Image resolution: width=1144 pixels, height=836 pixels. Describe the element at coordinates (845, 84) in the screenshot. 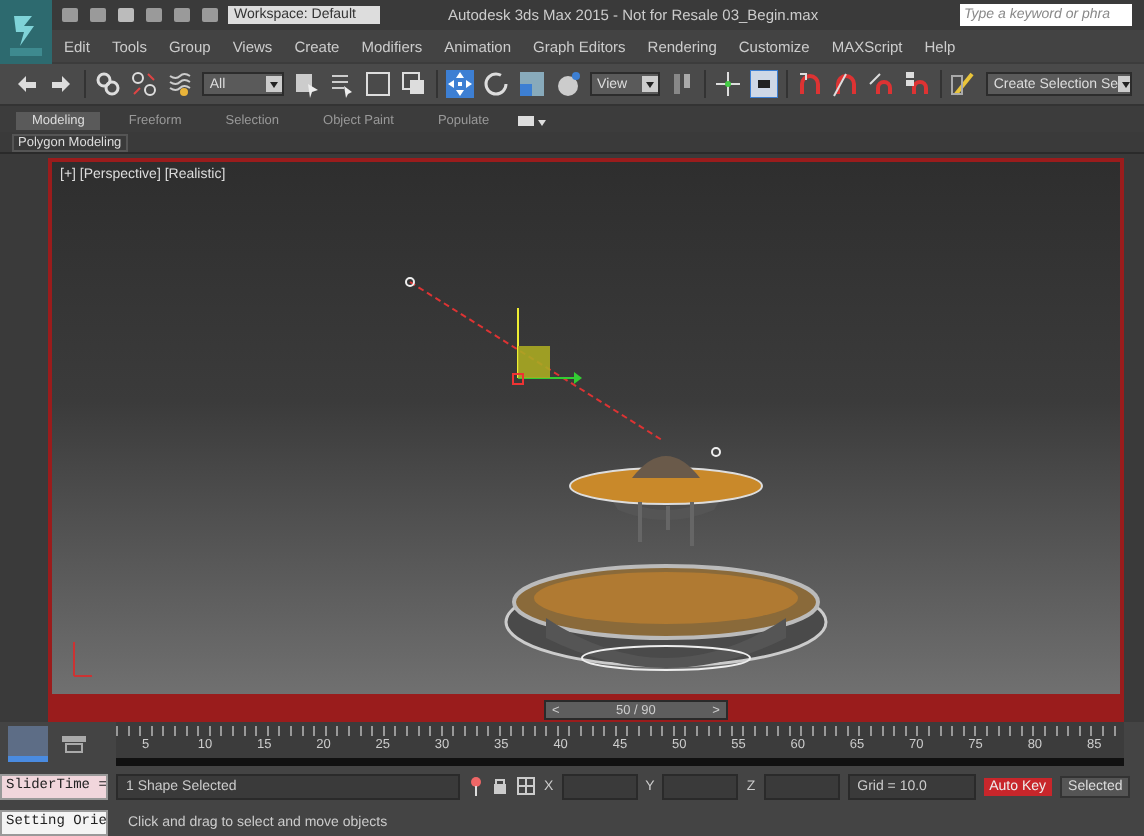

I see `angle-snap-icon` at that location.